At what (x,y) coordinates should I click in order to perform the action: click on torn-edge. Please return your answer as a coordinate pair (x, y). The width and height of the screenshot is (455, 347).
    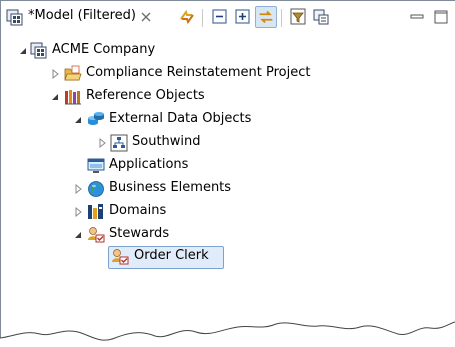
    Looking at the image, I should click on (227, 334).